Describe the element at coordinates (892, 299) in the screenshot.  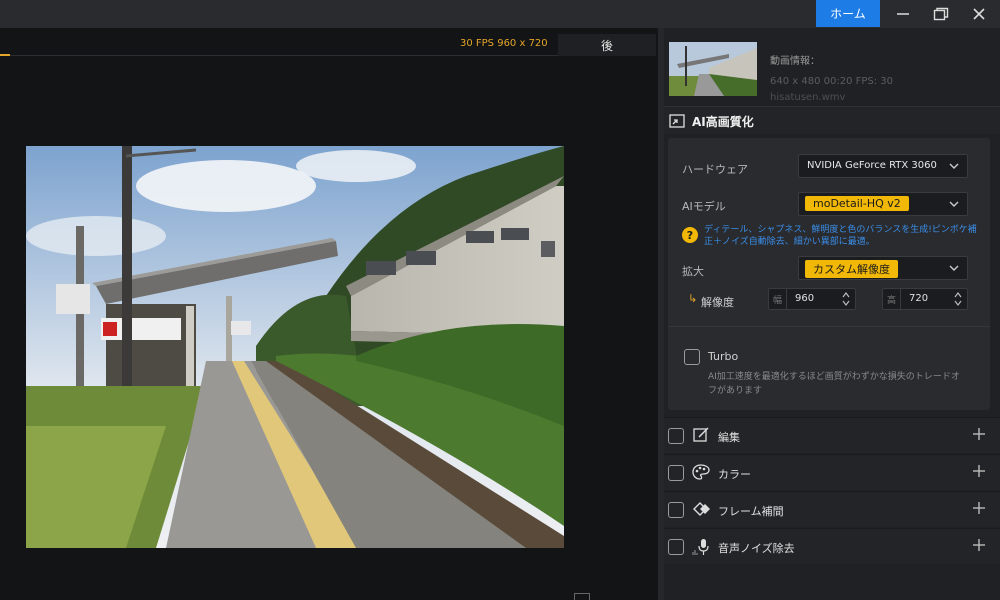
I see `height-prefix: 高` at that location.